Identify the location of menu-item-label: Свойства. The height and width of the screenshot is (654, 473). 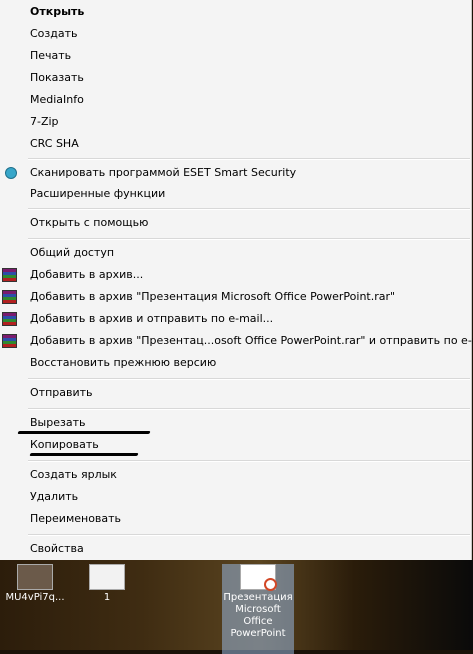
(57, 548).